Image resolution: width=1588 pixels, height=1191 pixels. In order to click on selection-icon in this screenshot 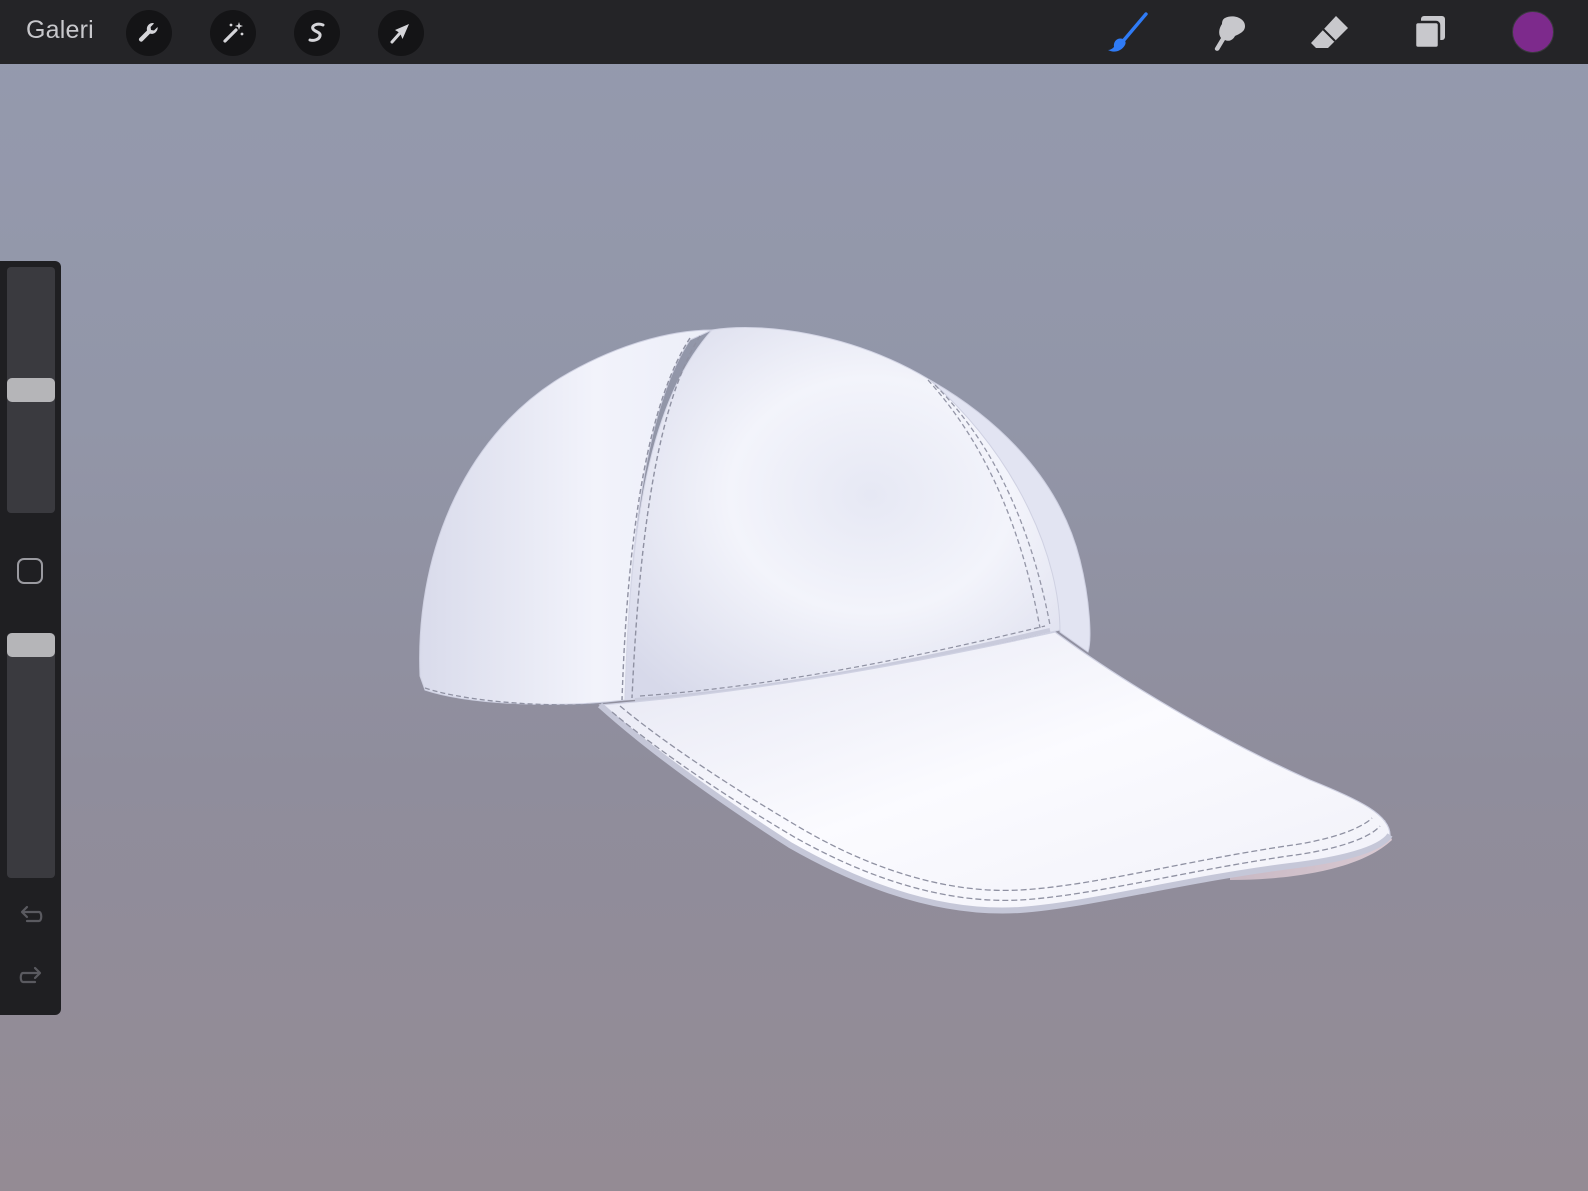, I will do `click(316, 32)`.